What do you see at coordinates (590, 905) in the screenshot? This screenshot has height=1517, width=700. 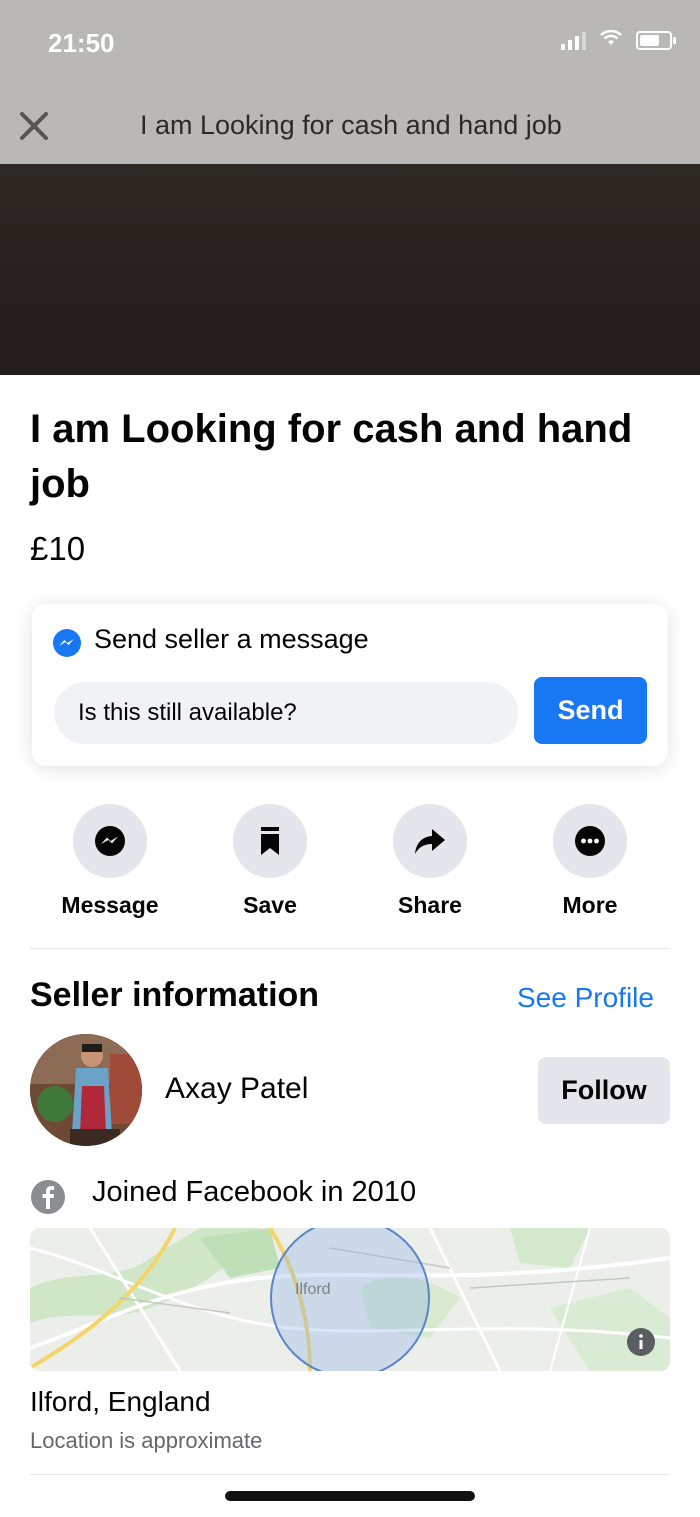 I see `more-action-label: More` at bounding box center [590, 905].